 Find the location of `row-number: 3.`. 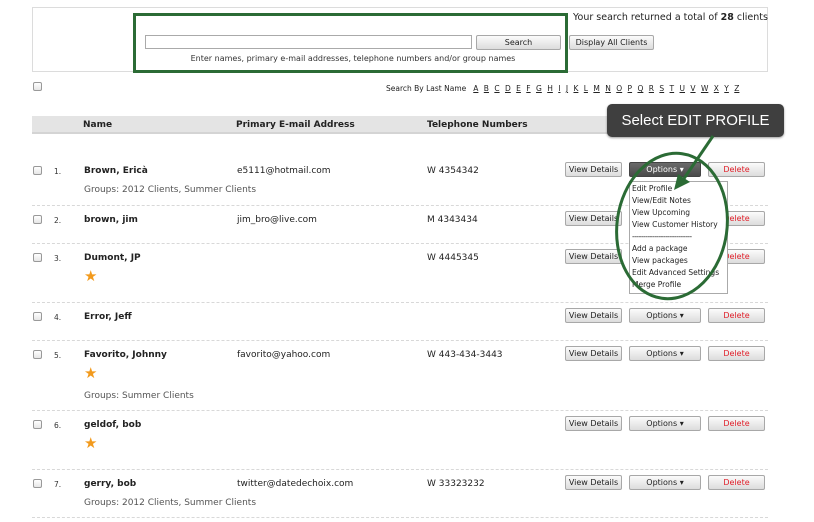

row-number: 3. is located at coordinates (58, 258).